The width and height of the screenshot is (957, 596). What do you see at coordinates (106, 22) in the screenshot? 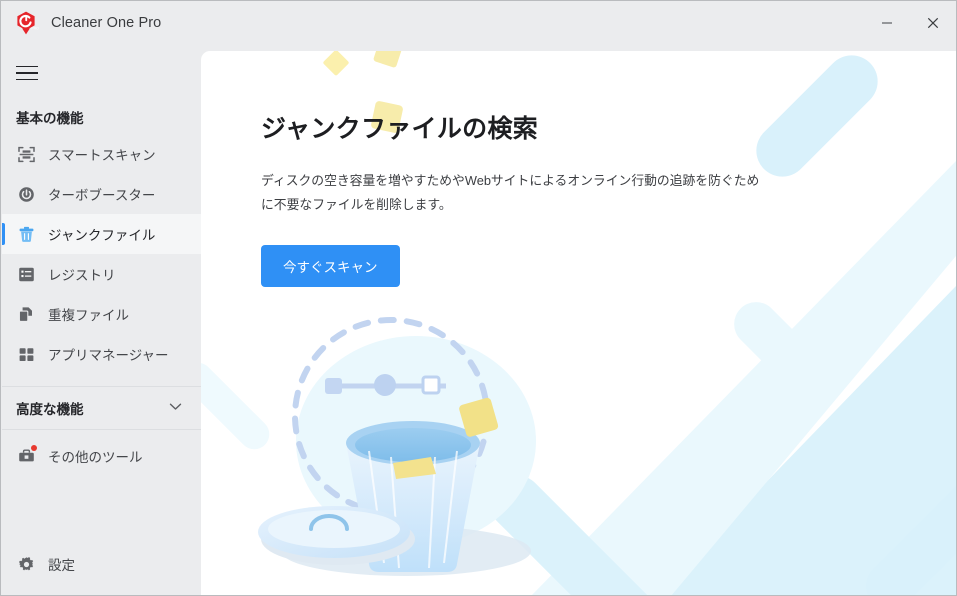
I see `app-title: Cleaner One Pro` at bounding box center [106, 22].